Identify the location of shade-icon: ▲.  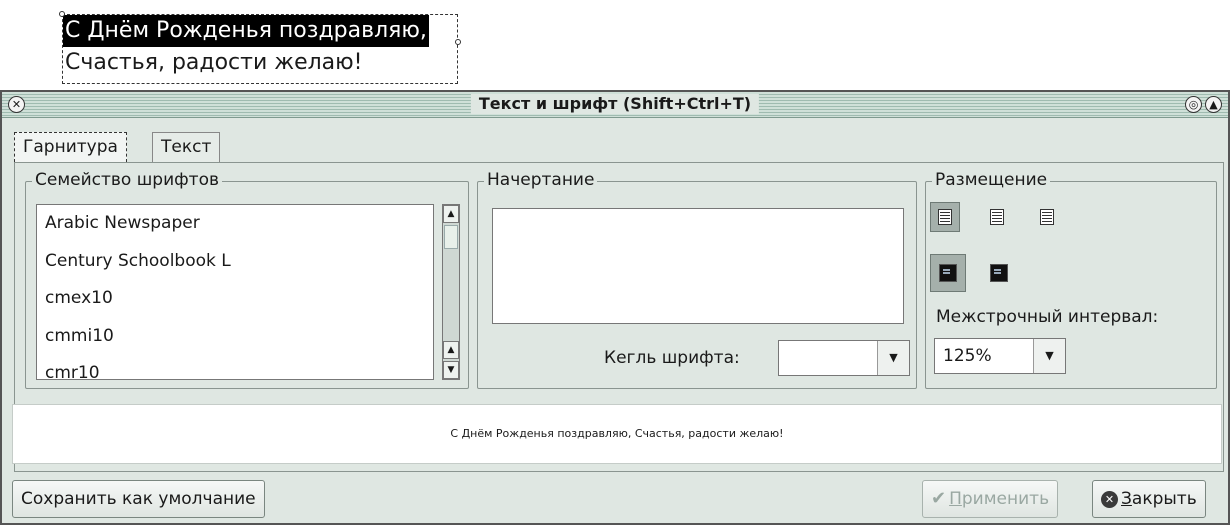
(1213, 104).